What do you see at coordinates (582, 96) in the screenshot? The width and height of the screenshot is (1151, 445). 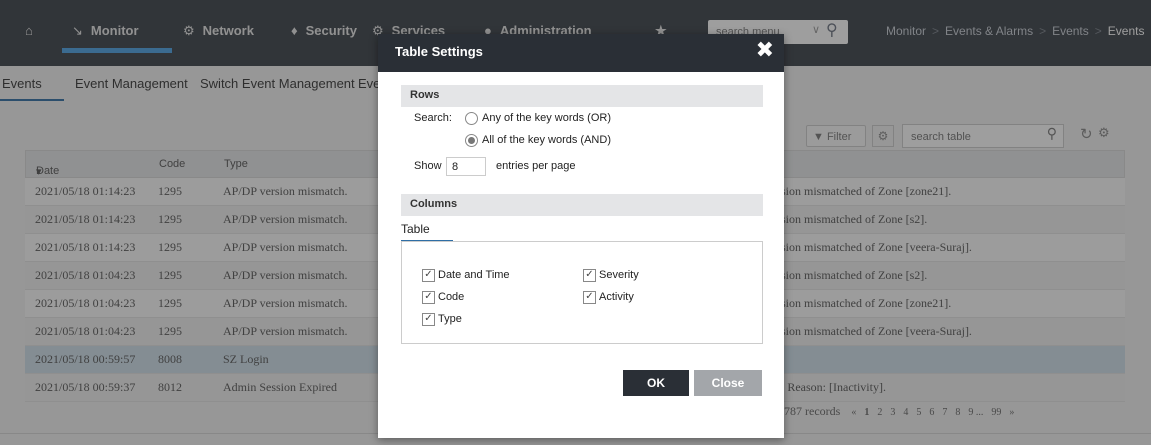 I see `rows-section-header: Rows` at bounding box center [582, 96].